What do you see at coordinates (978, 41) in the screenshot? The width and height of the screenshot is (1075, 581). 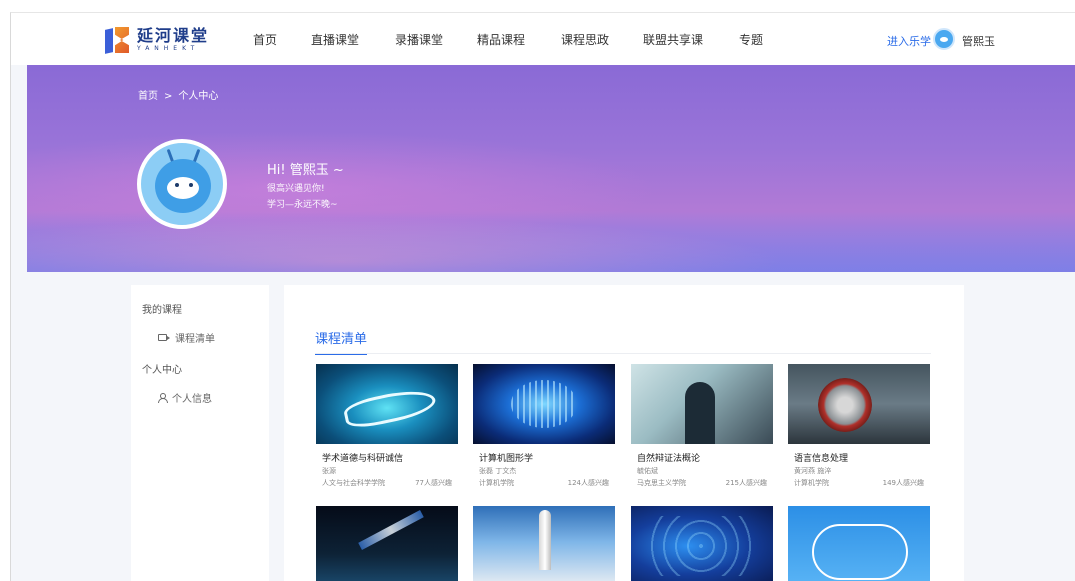 I see `user-name: 管熙玉` at bounding box center [978, 41].